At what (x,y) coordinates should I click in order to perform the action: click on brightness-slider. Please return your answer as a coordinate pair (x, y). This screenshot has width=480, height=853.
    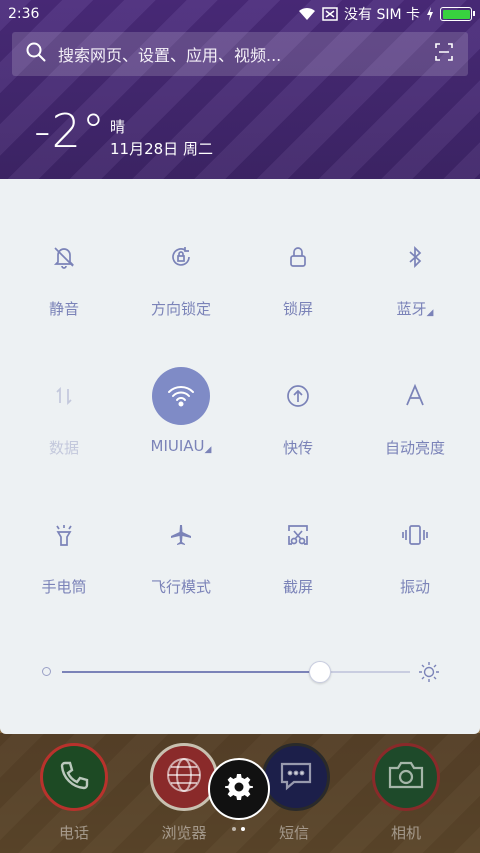
    Looking at the image, I should click on (243, 672).